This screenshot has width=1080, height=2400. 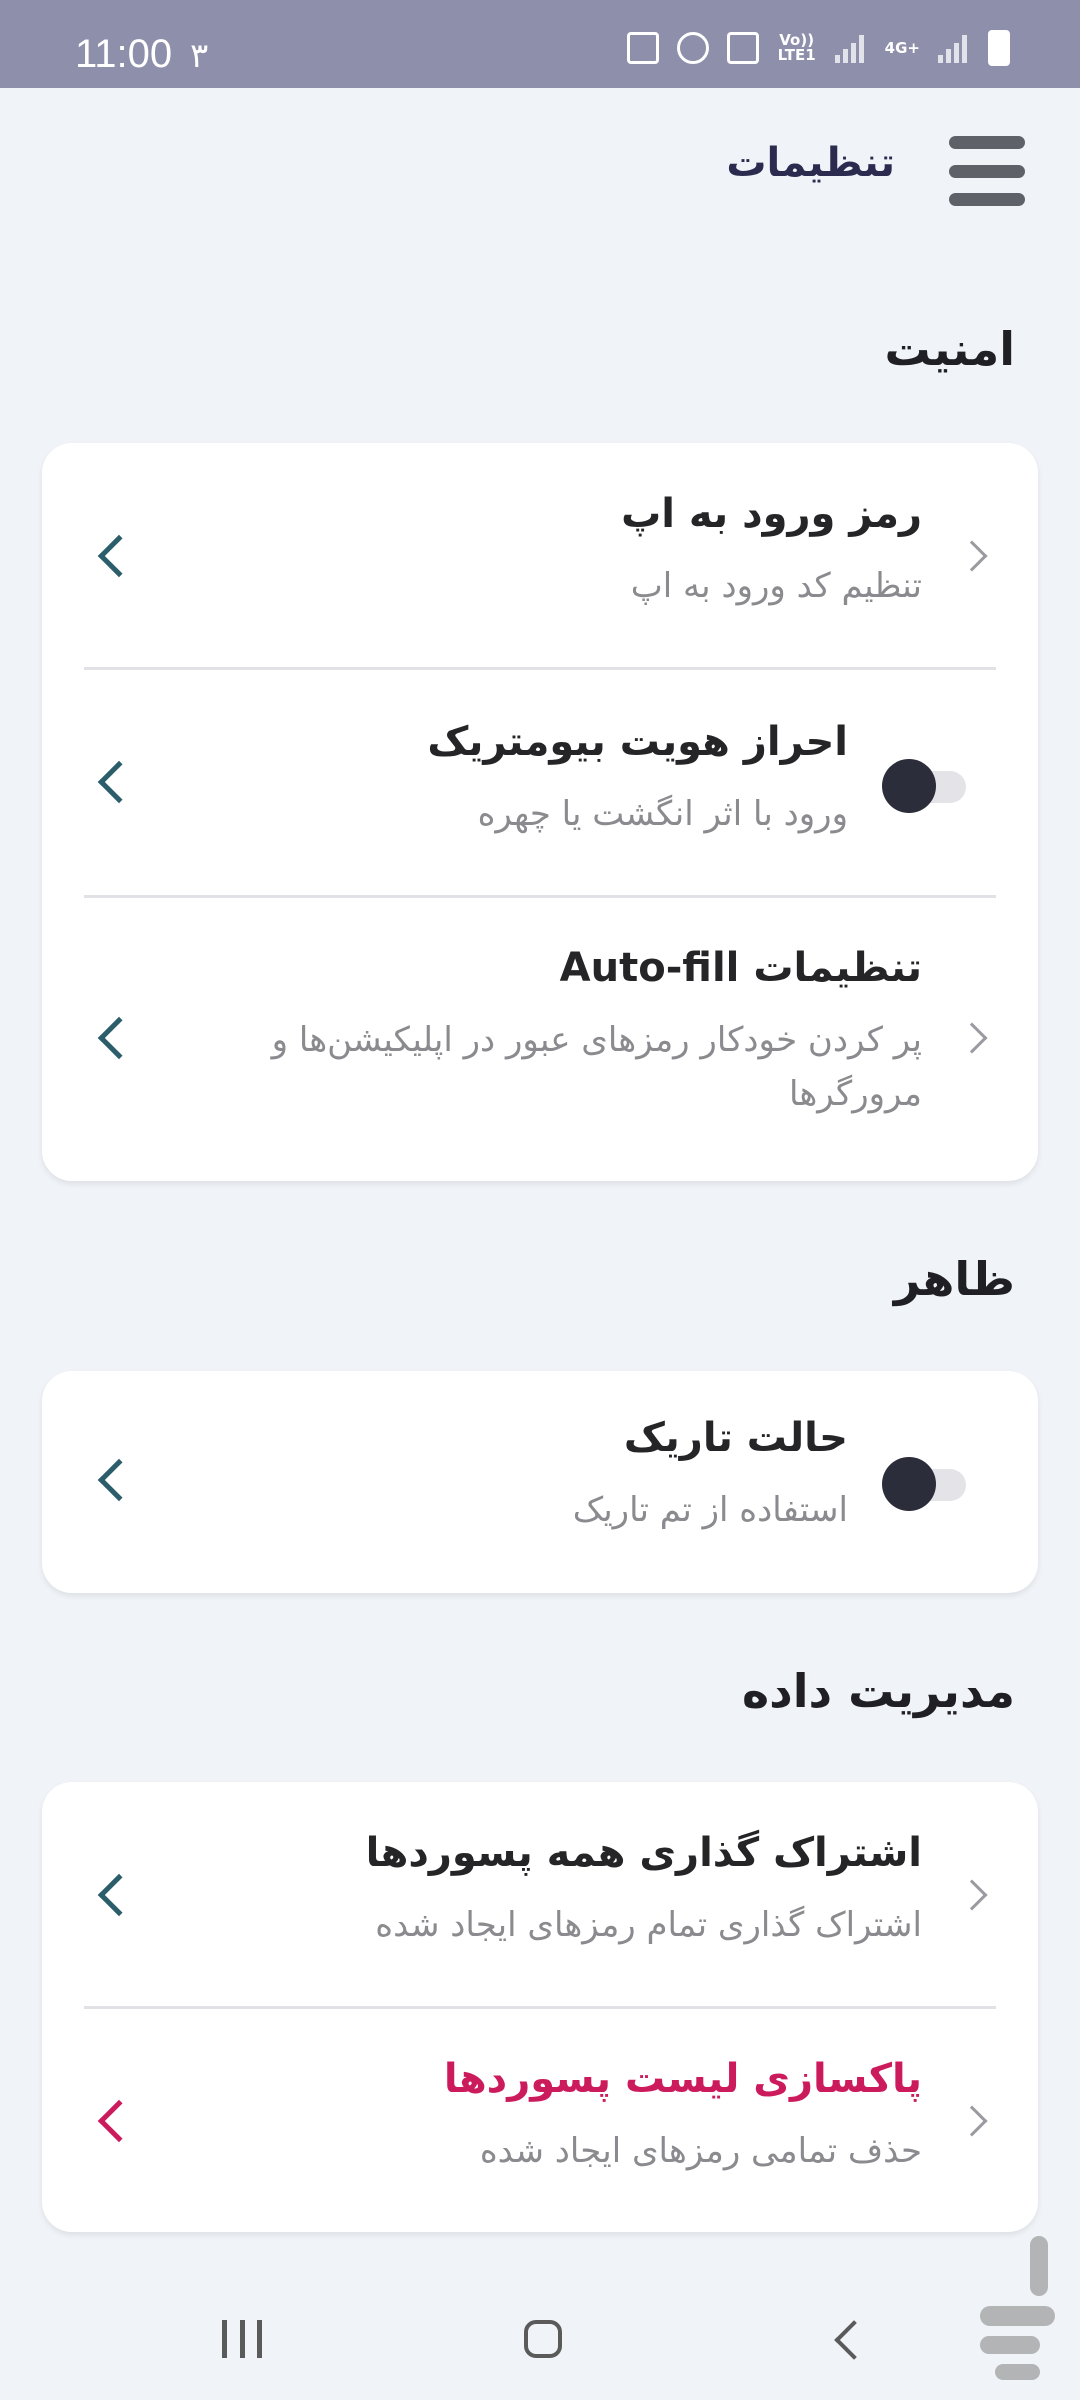 What do you see at coordinates (735, 1438) in the screenshot?
I see `row-title: حالت تاریک` at bounding box center [735, 1438].